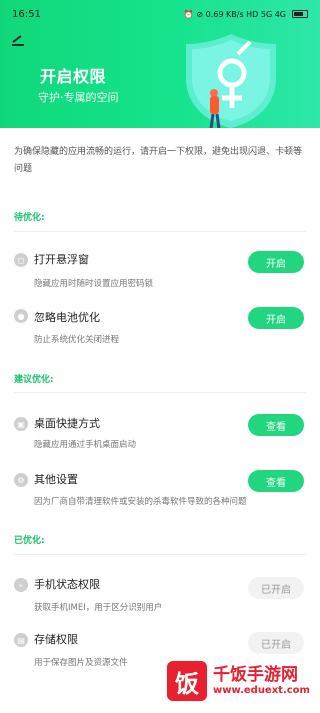 The width and height of the screenshot is (320, 713). What do you see at coordinates (29, 218) in the screenshot?
I see `section-label-pending: 待优化:` at bounding box center [29, 218].